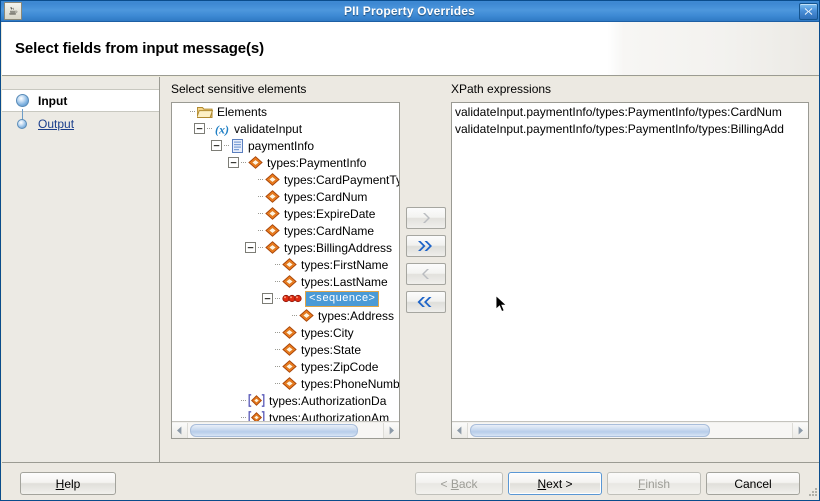  I want to click on message-doc-icon, so click(237, 145).